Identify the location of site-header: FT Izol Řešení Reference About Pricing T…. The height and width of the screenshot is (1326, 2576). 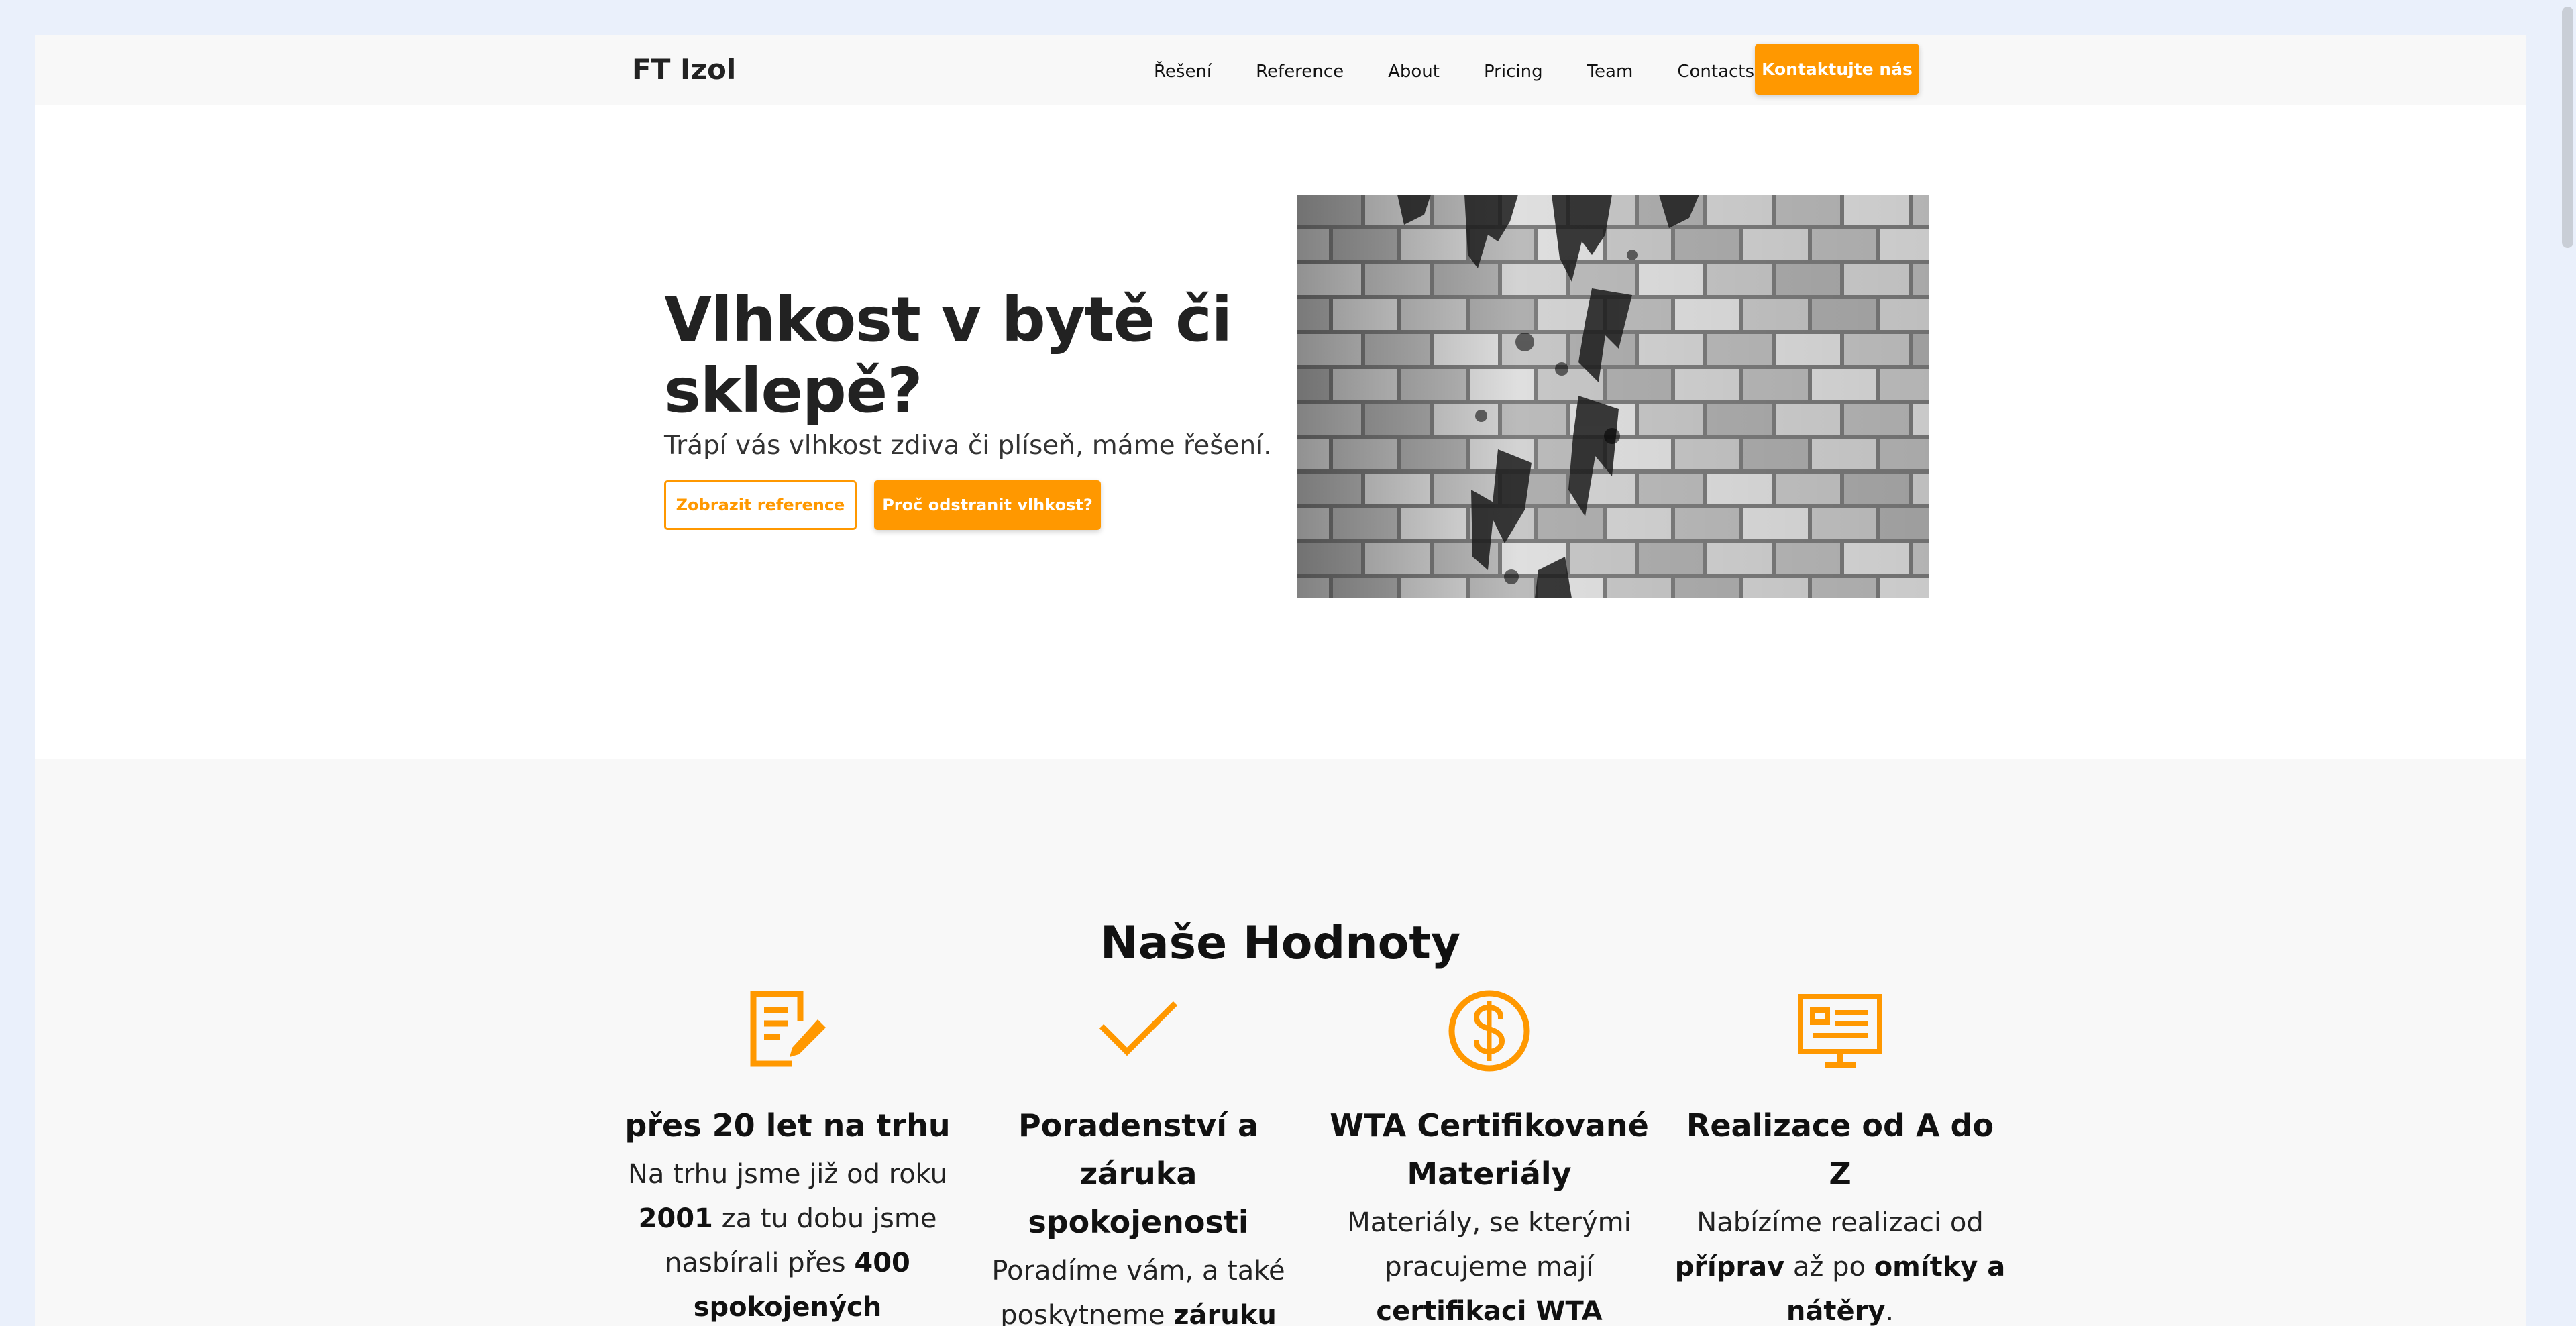
(1280, 70).